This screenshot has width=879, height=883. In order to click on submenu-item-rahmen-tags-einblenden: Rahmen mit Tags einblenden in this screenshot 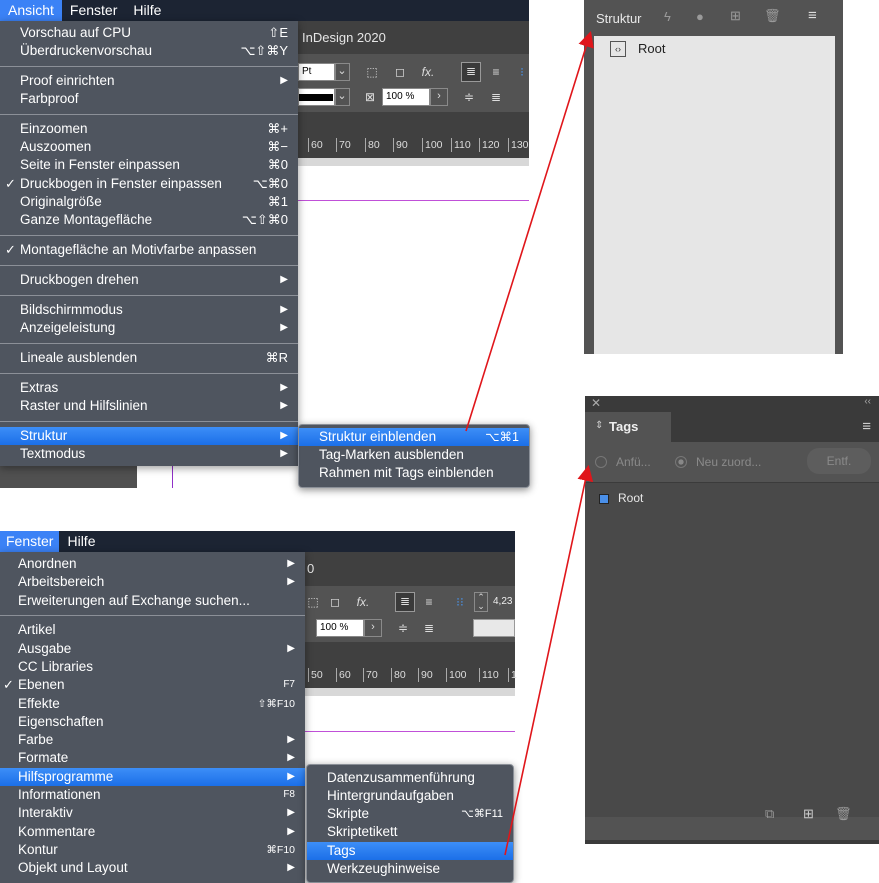, I will do `click(414, 473)`.